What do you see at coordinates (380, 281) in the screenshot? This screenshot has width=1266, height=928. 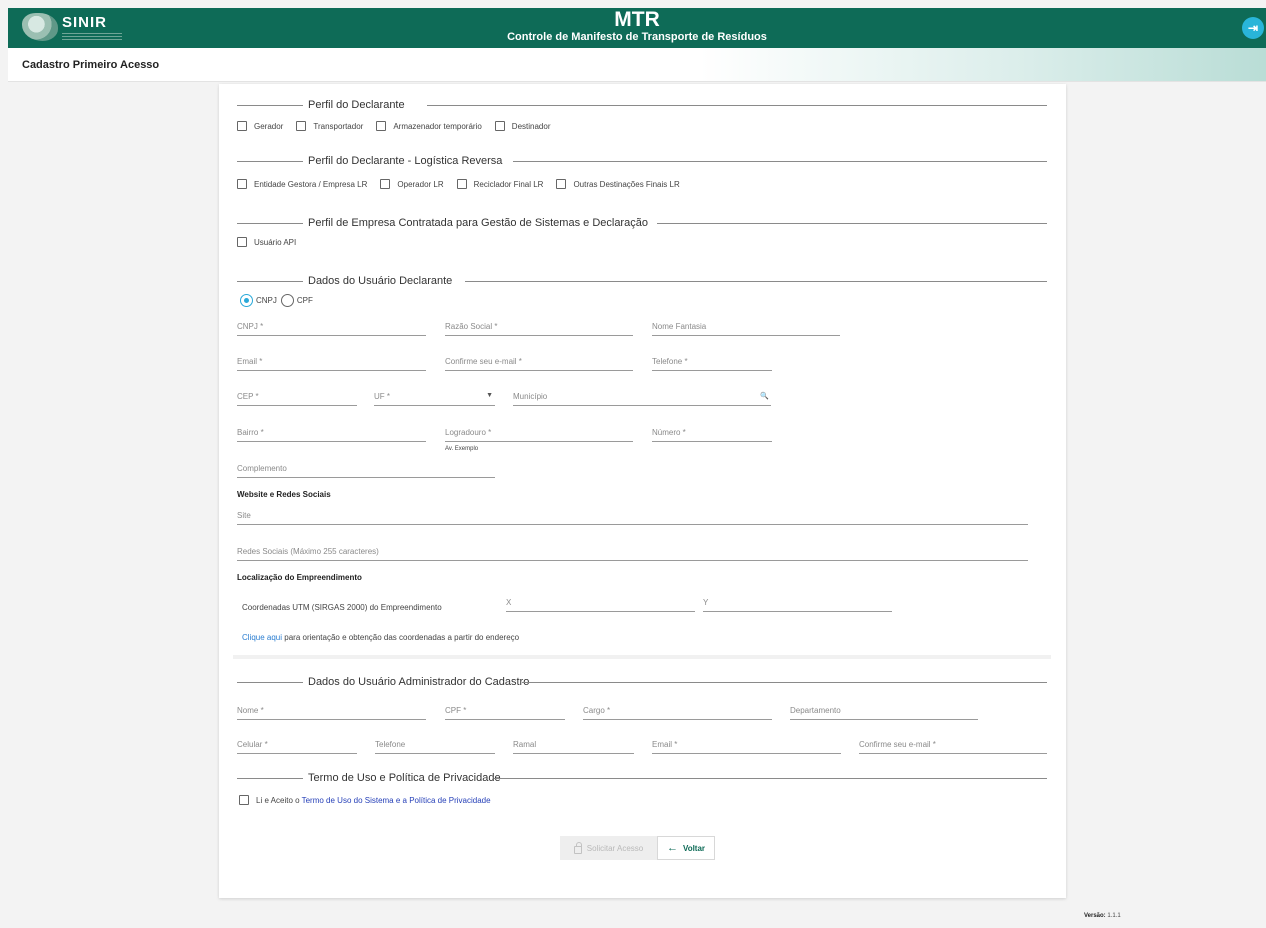 I see `legend-declarante-text: Dados do Usuário Declarante` at bounding box center [380, 281].